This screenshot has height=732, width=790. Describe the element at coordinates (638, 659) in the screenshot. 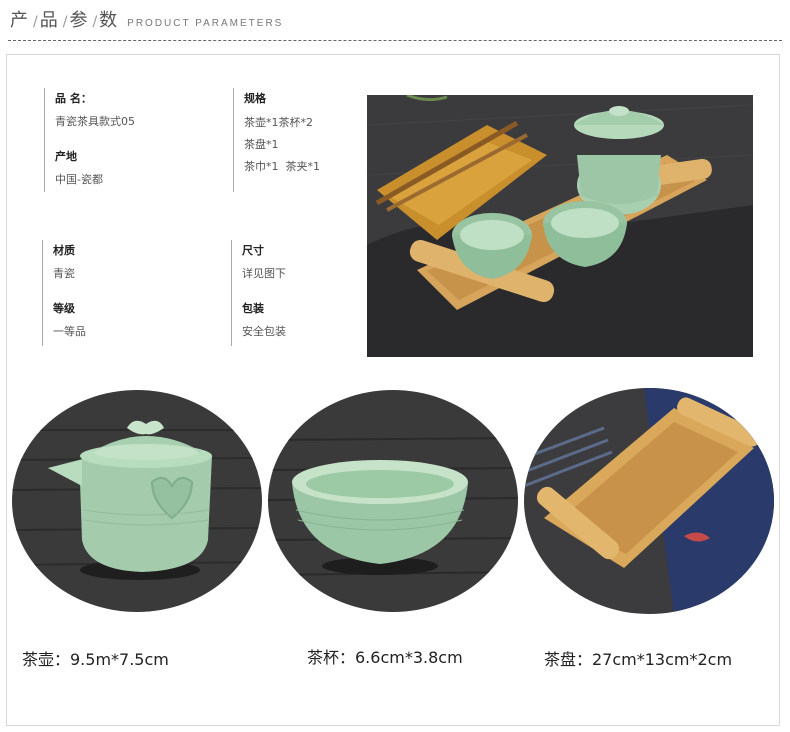

I see `tray-caption: 茶盘：27cm*13cm*2cm` at that location.